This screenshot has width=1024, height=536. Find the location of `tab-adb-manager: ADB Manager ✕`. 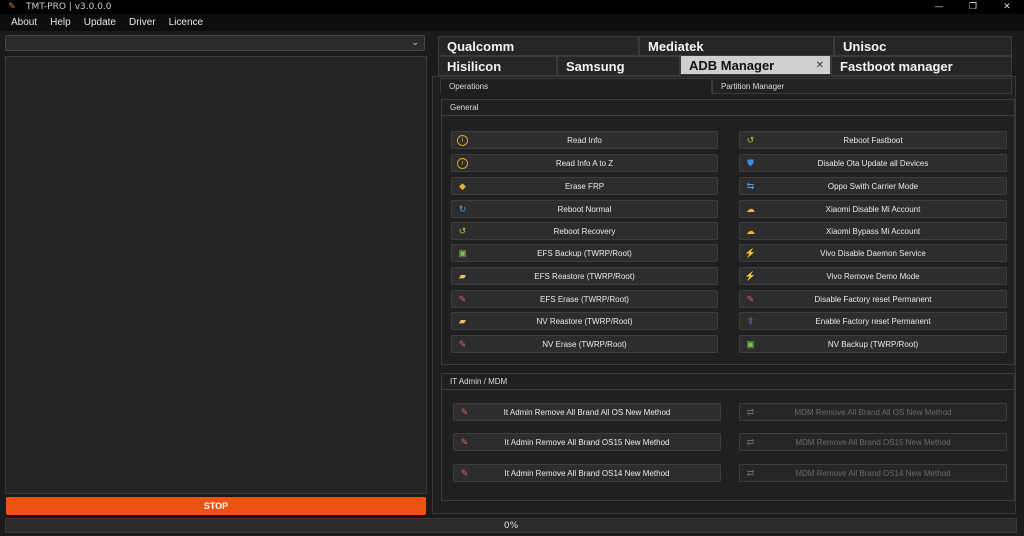

tab-adb-manager: ADB Manager ✕ is located at coordinates (755, 65).